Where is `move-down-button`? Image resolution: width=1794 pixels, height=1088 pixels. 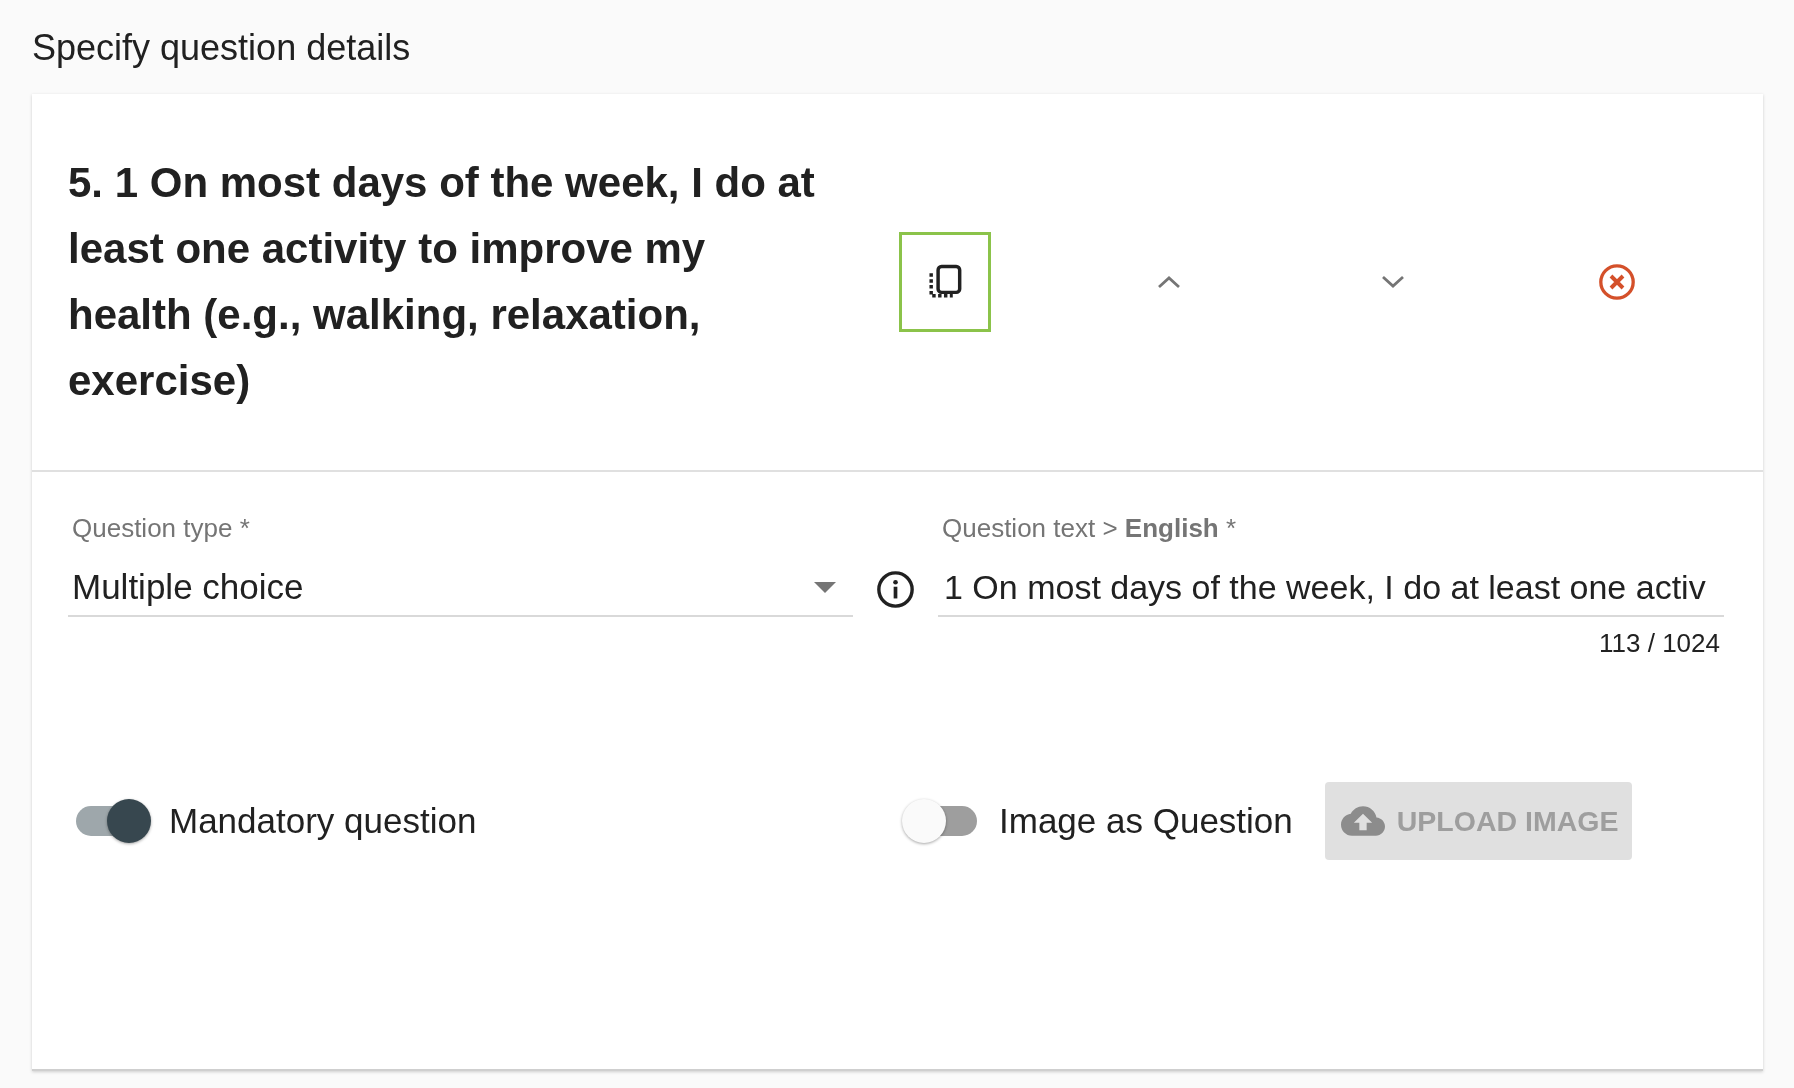 move-down-button is located at coordinates (1393, 282).